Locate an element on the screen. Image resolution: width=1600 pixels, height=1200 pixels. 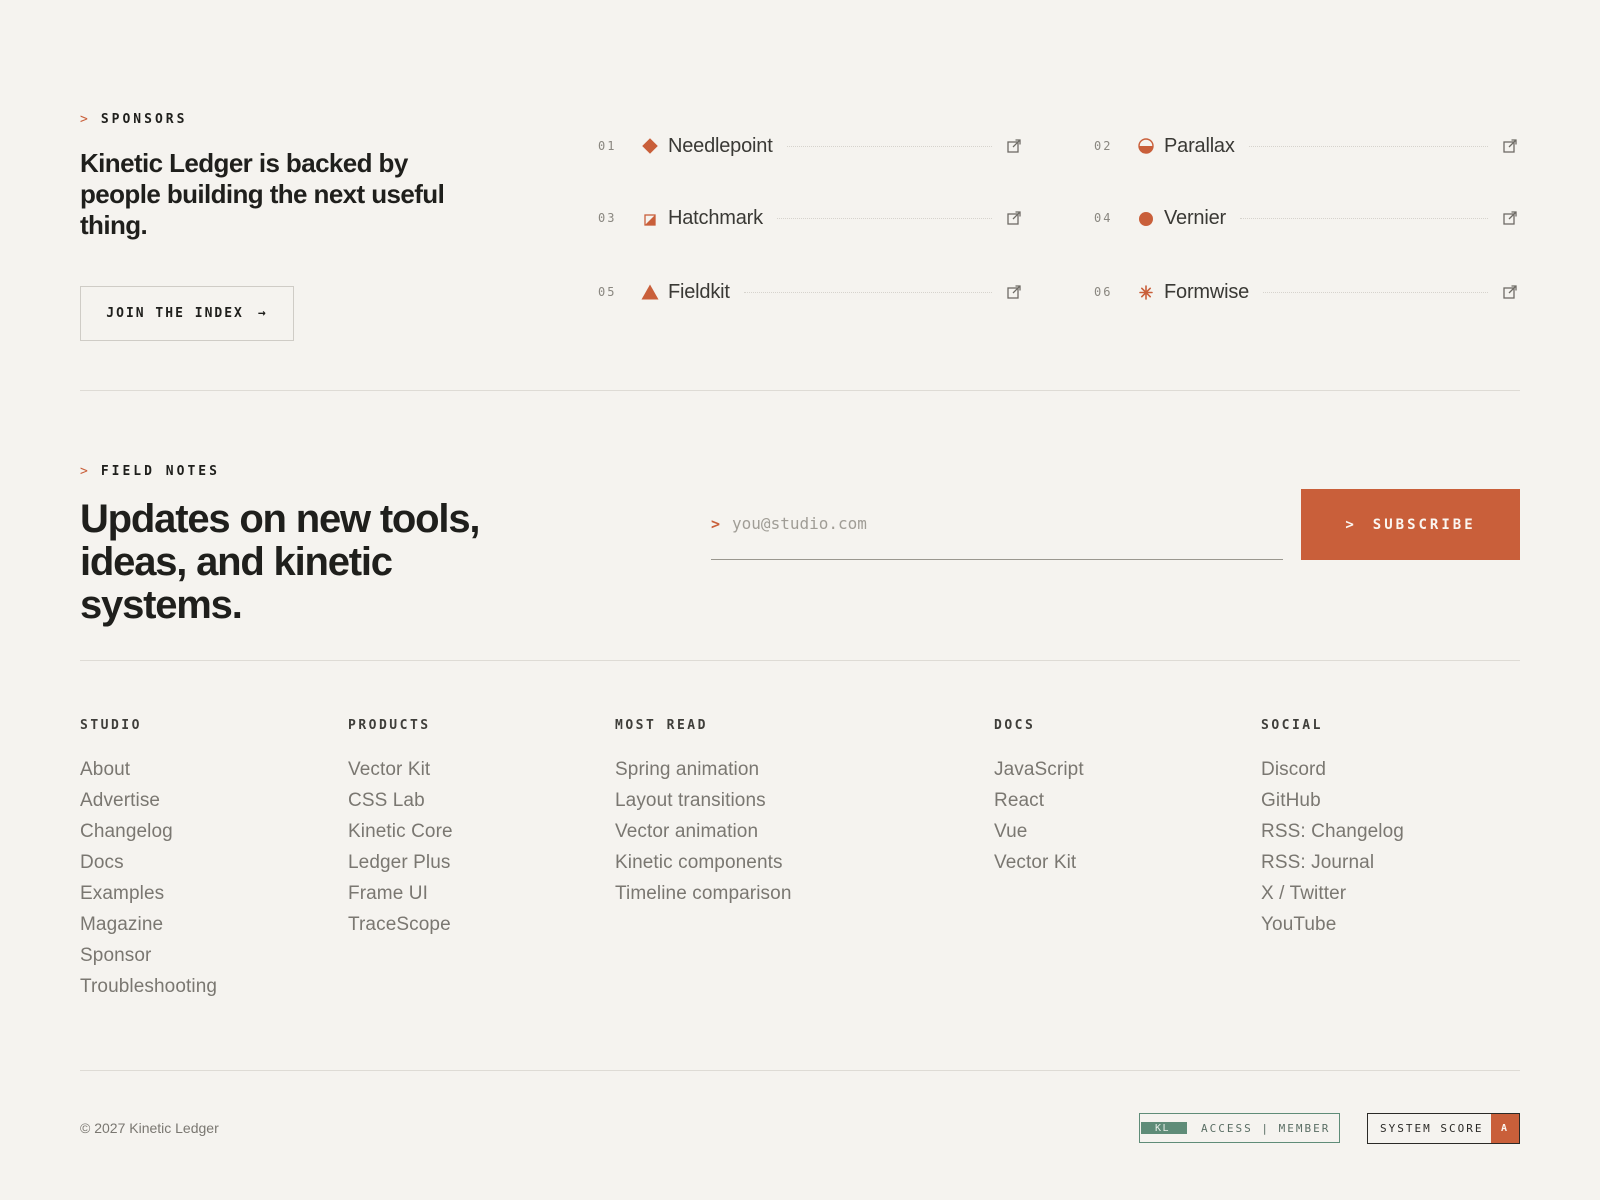
column-title: MOST READ is located at coordinates (661, 725).